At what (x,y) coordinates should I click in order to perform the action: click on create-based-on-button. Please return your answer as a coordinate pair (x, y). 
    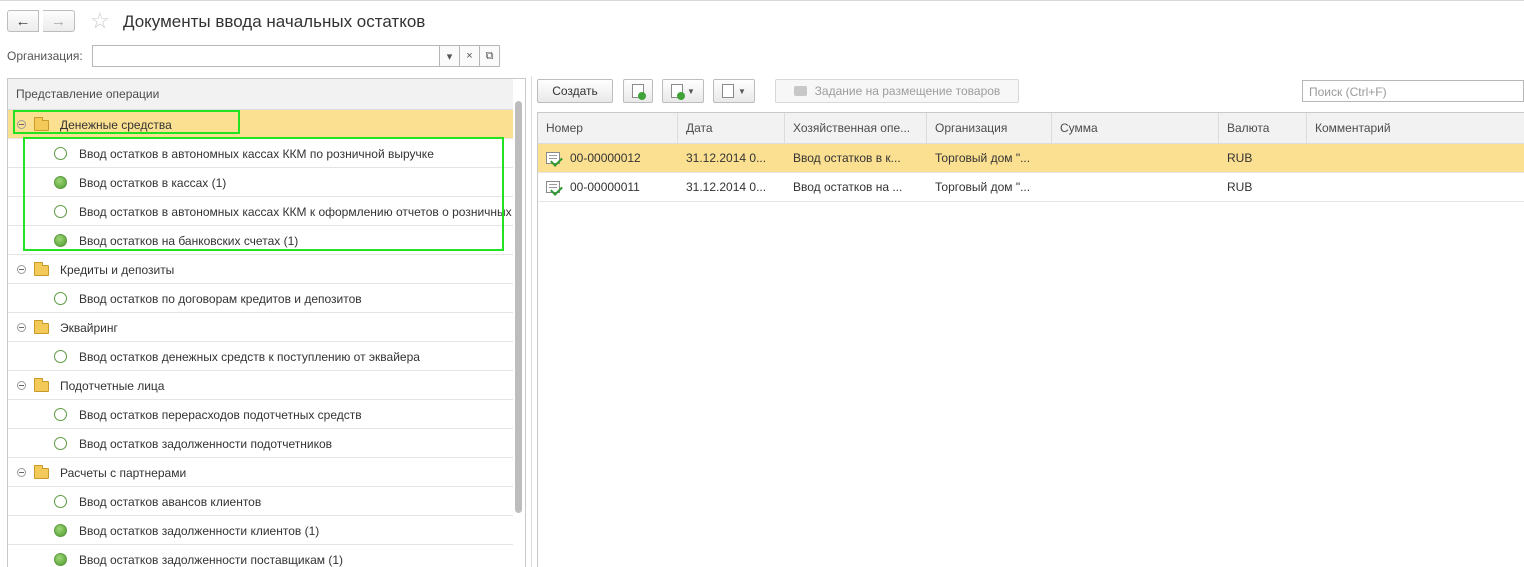
    Looking at the image, I should click on (638, 91).